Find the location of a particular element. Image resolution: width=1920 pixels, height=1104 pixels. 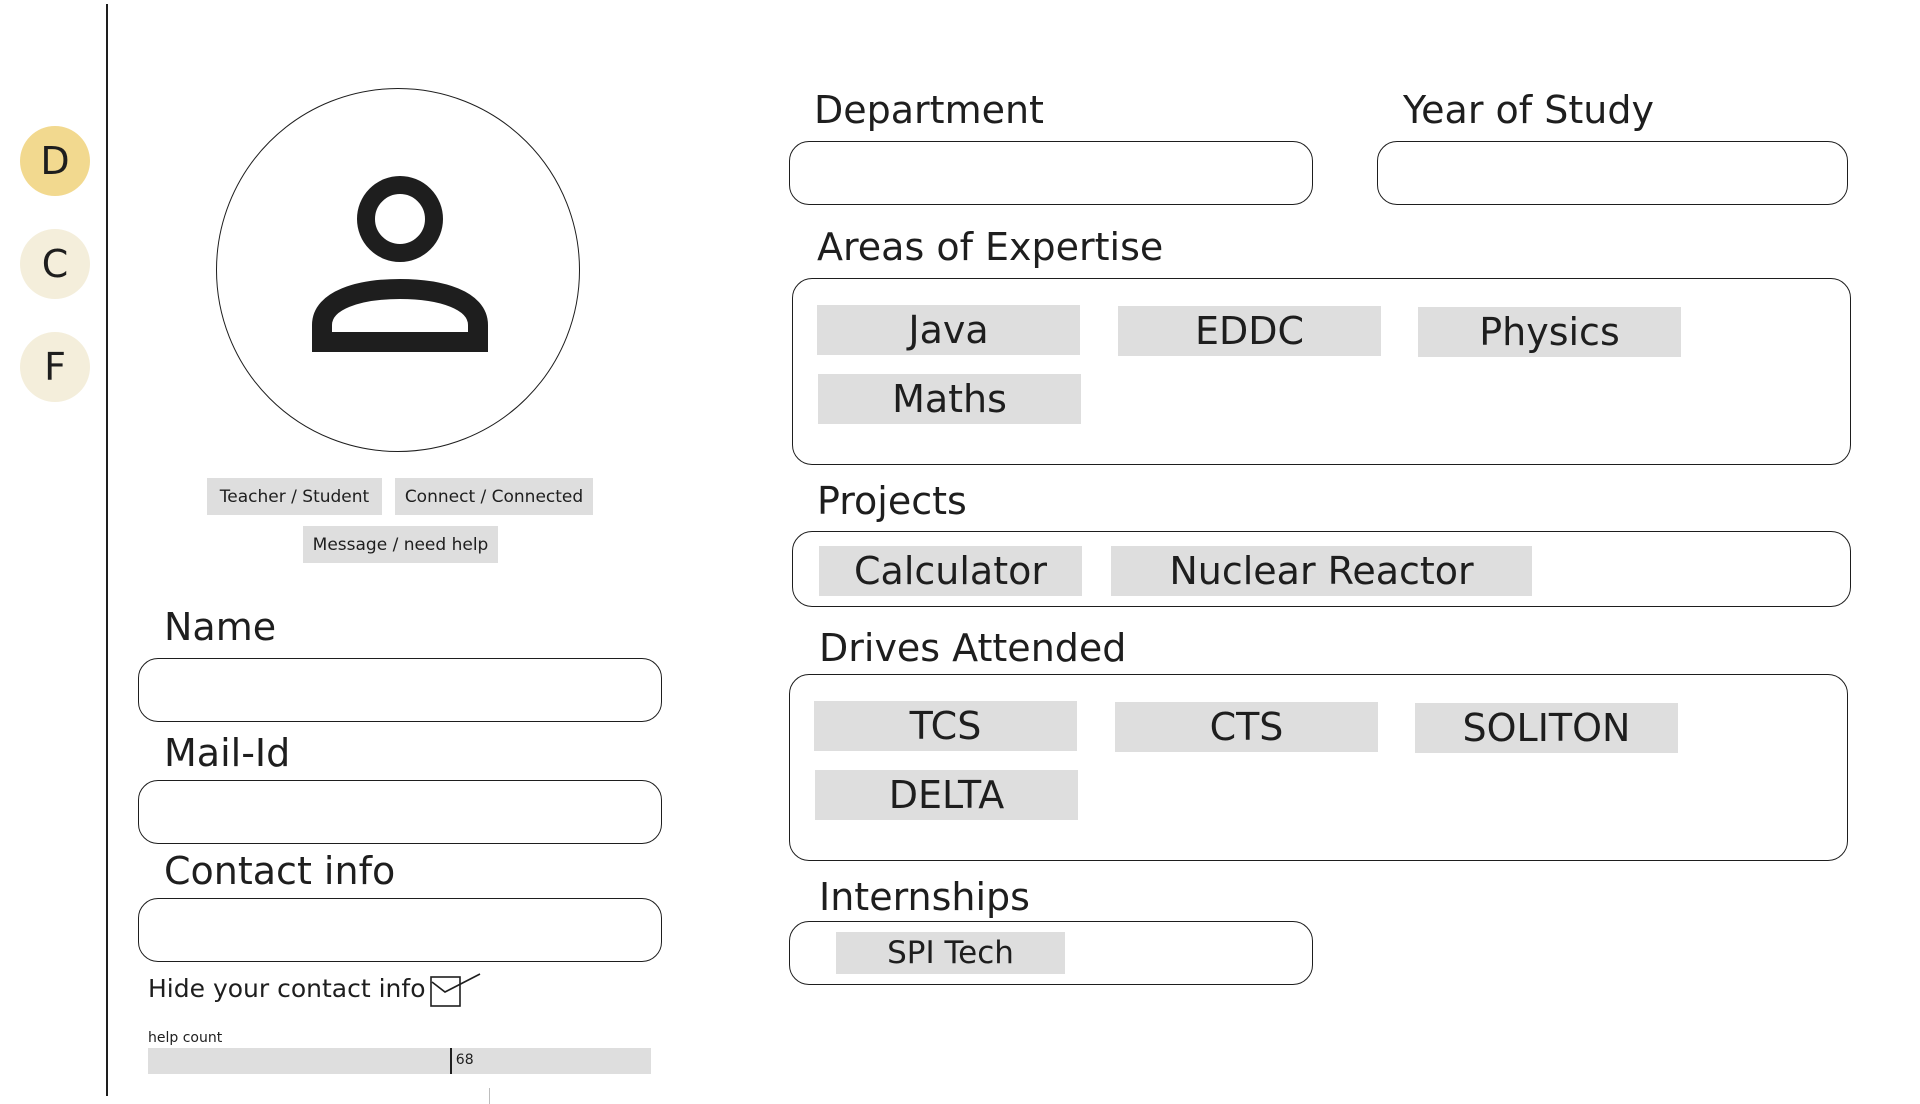

help-count-marker is located at coordinates (450, 1061).